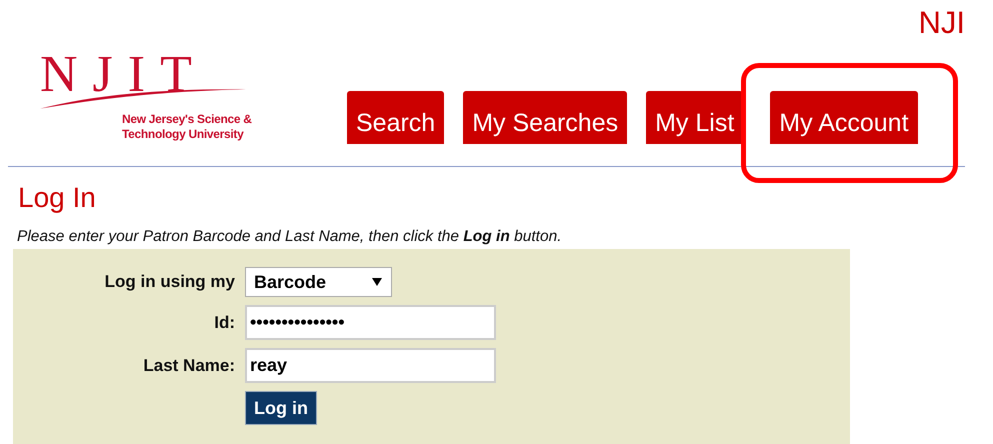 This screenshot has width=993, height=444. Describe the element at coordinates (941, 23) in the screenshot. I see `site-title: NJI` at that location.